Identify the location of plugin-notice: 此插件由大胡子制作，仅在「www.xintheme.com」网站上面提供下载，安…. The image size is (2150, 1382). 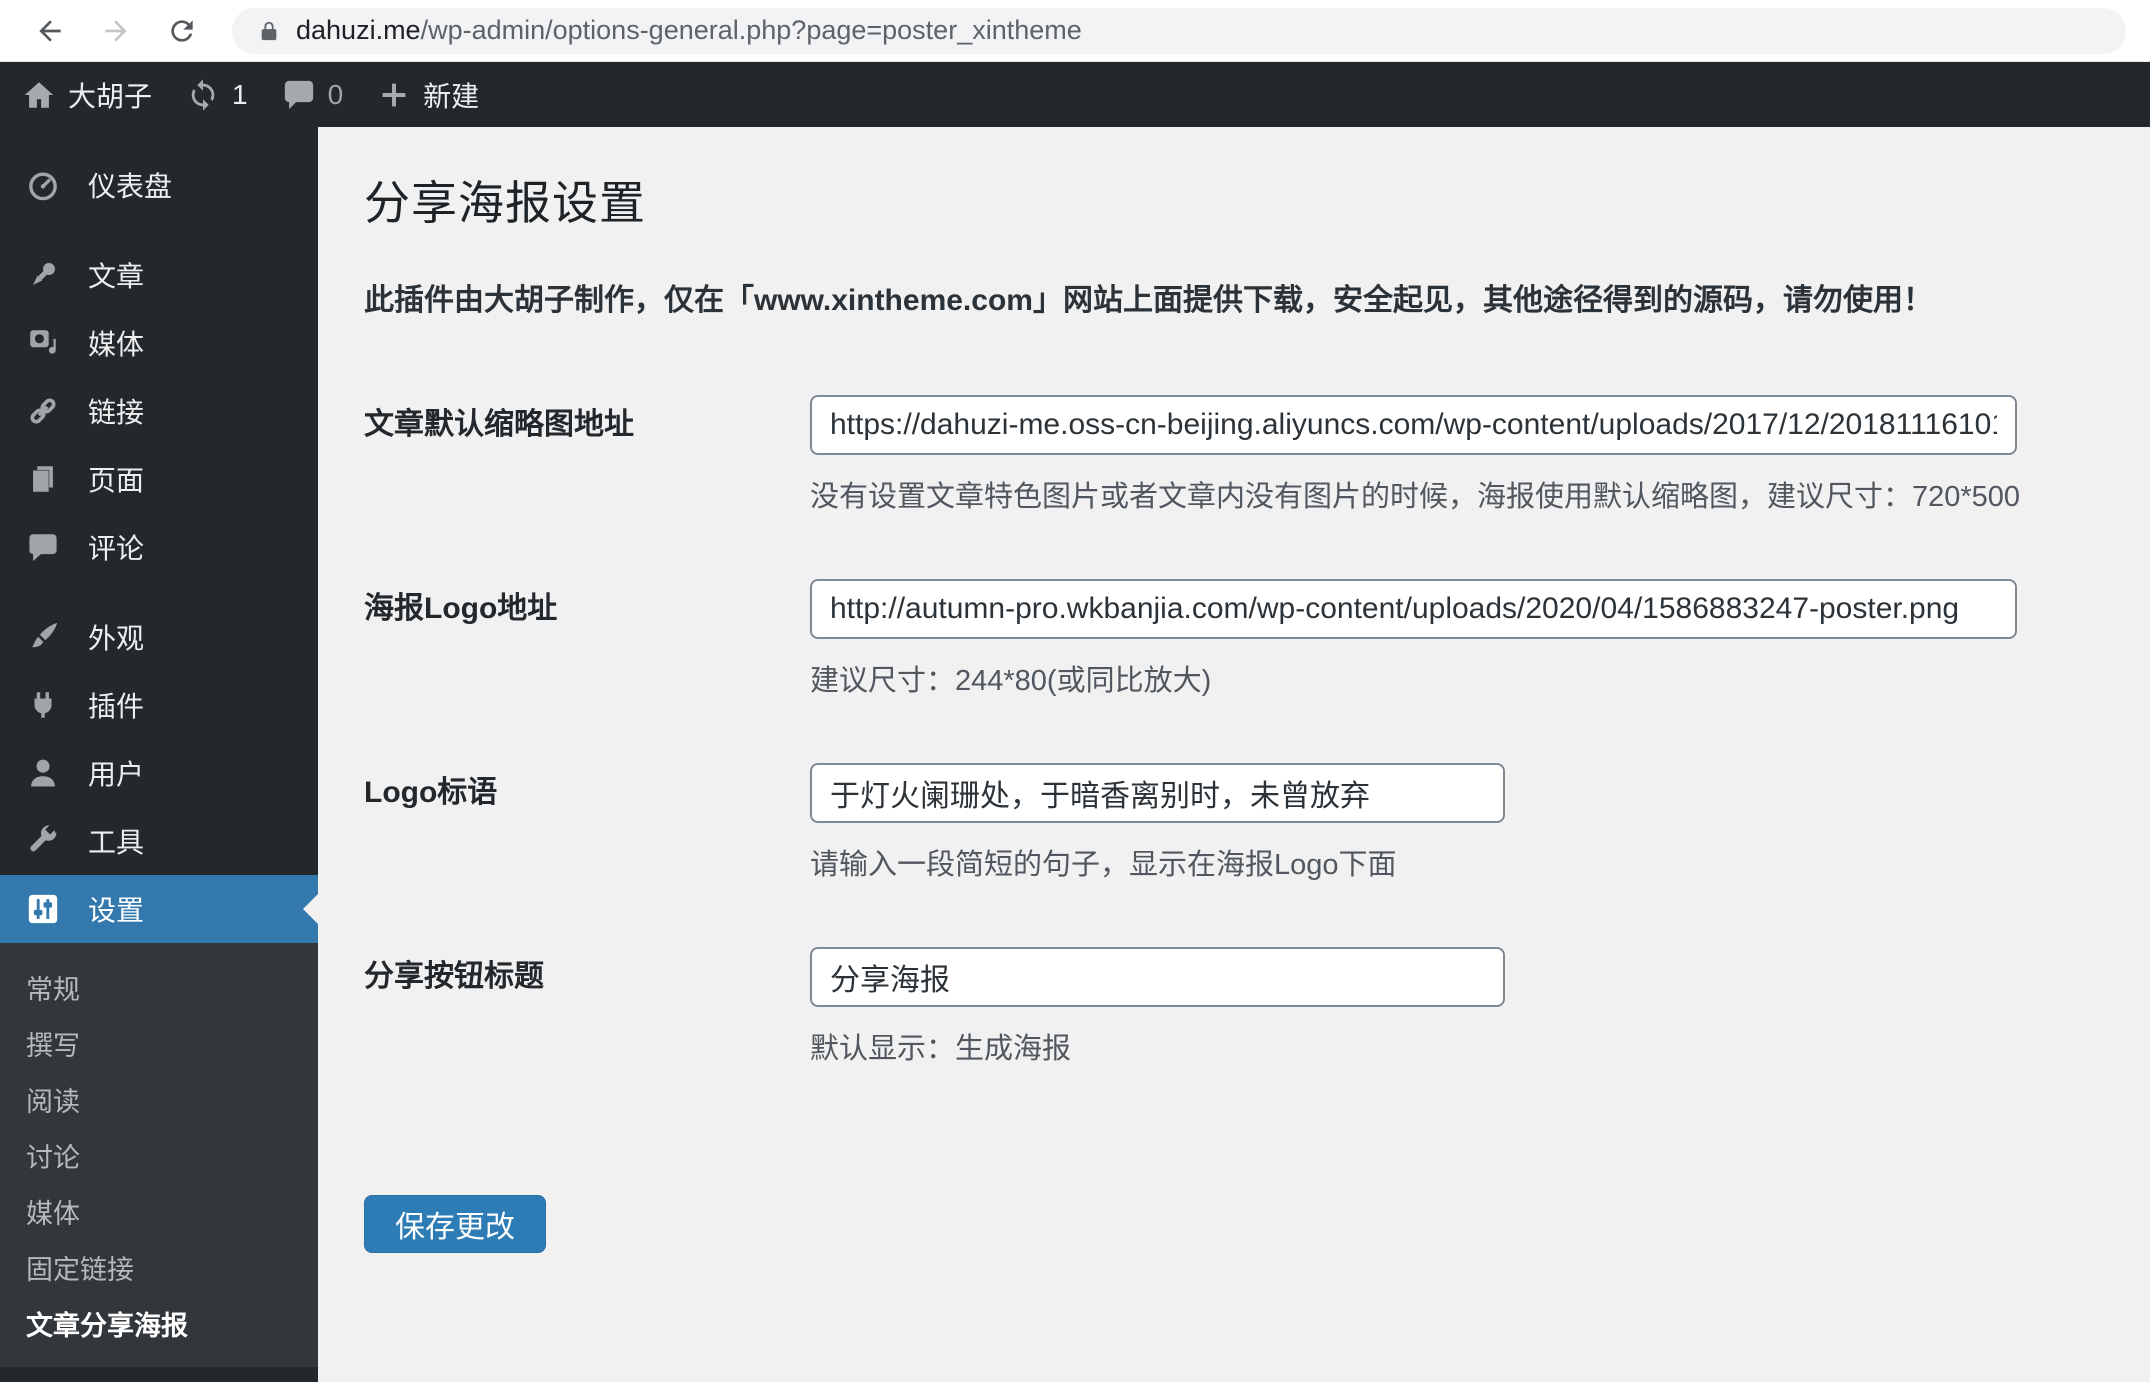
(1148, 300).